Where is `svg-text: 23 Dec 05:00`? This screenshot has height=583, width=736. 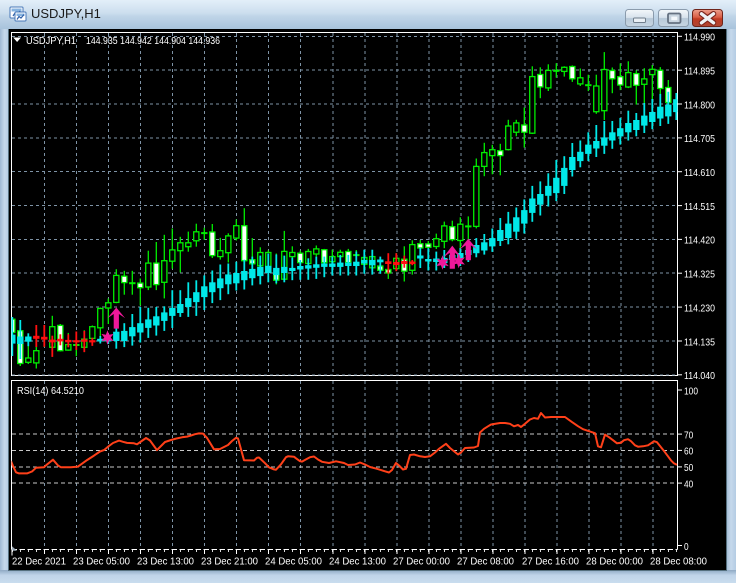 svg-text: 23 Dec 05:00 is located at coordinates (101, 562).